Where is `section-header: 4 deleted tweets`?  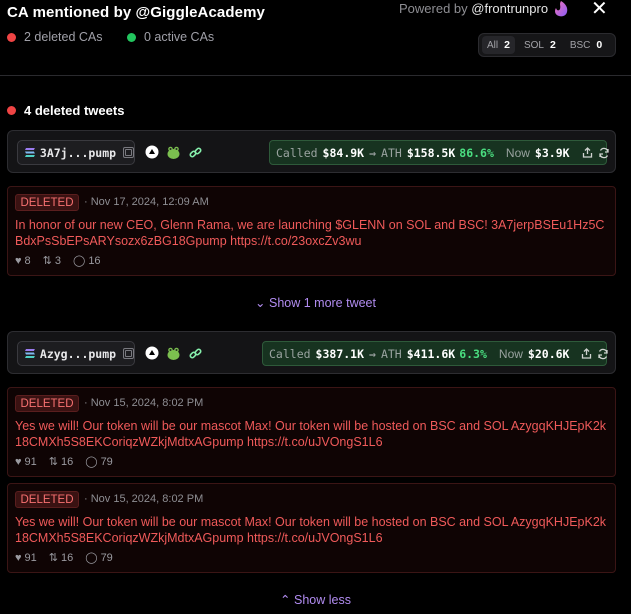
section-header: 4 deleted tweets is located at coordinates (65, 110).